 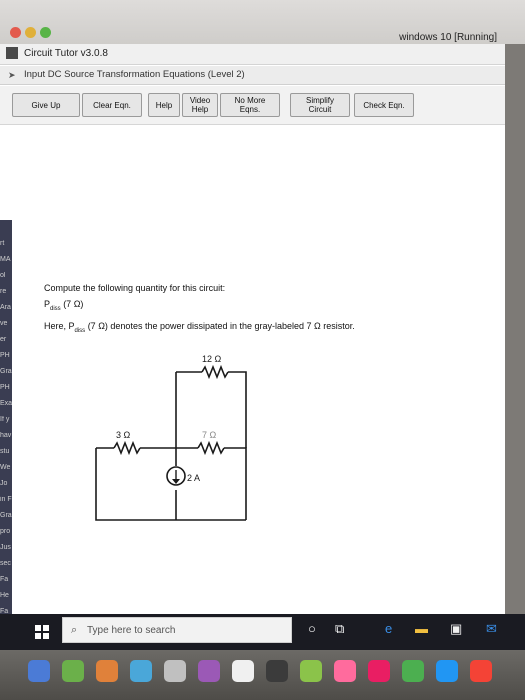 I want to click on mail-icon: ✉, so click(x=491, y=629).